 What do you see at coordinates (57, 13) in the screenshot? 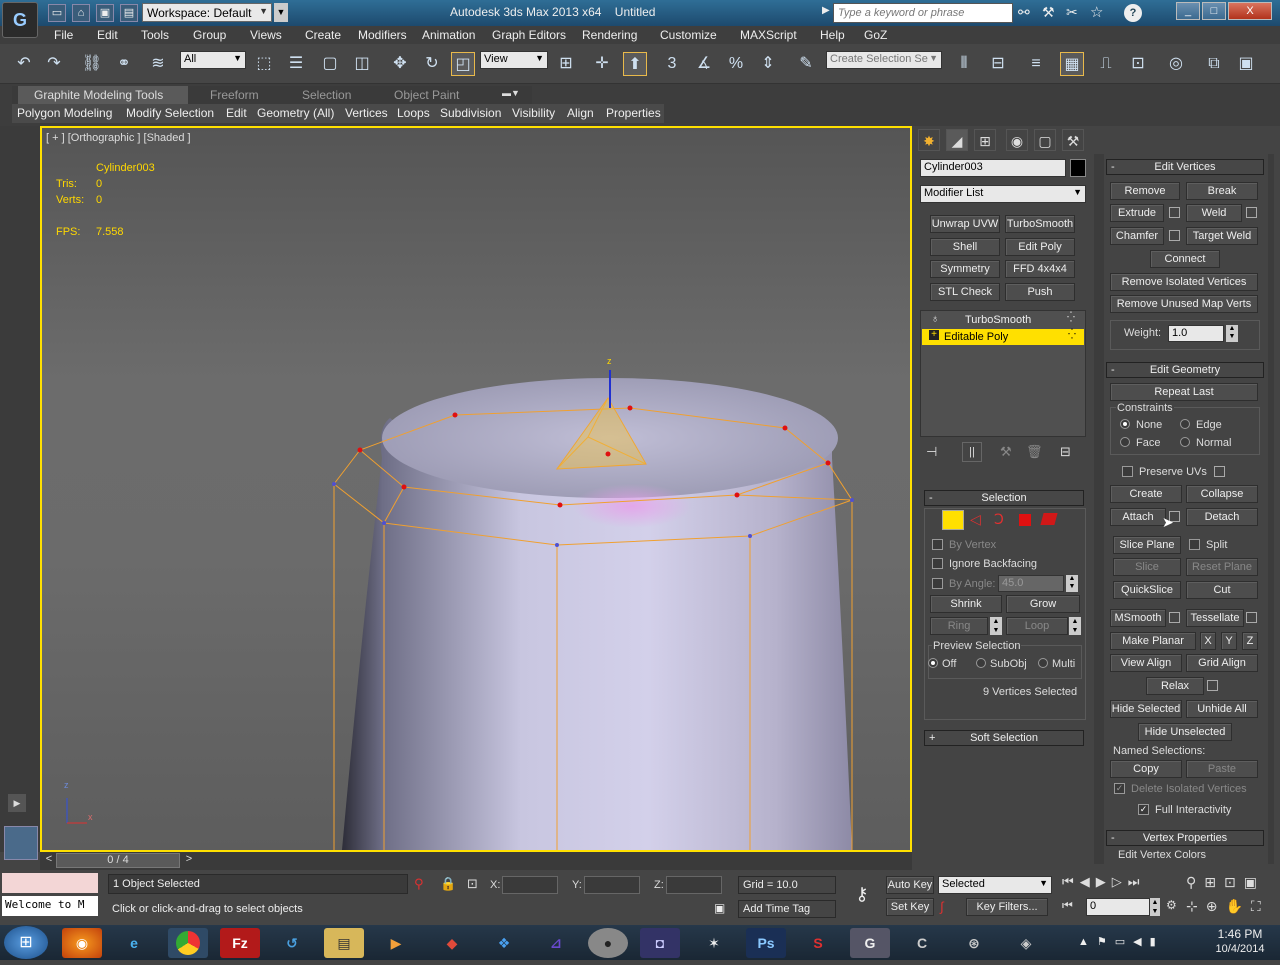
I see `new-icon: ▭` at bounding box center [57, 13].